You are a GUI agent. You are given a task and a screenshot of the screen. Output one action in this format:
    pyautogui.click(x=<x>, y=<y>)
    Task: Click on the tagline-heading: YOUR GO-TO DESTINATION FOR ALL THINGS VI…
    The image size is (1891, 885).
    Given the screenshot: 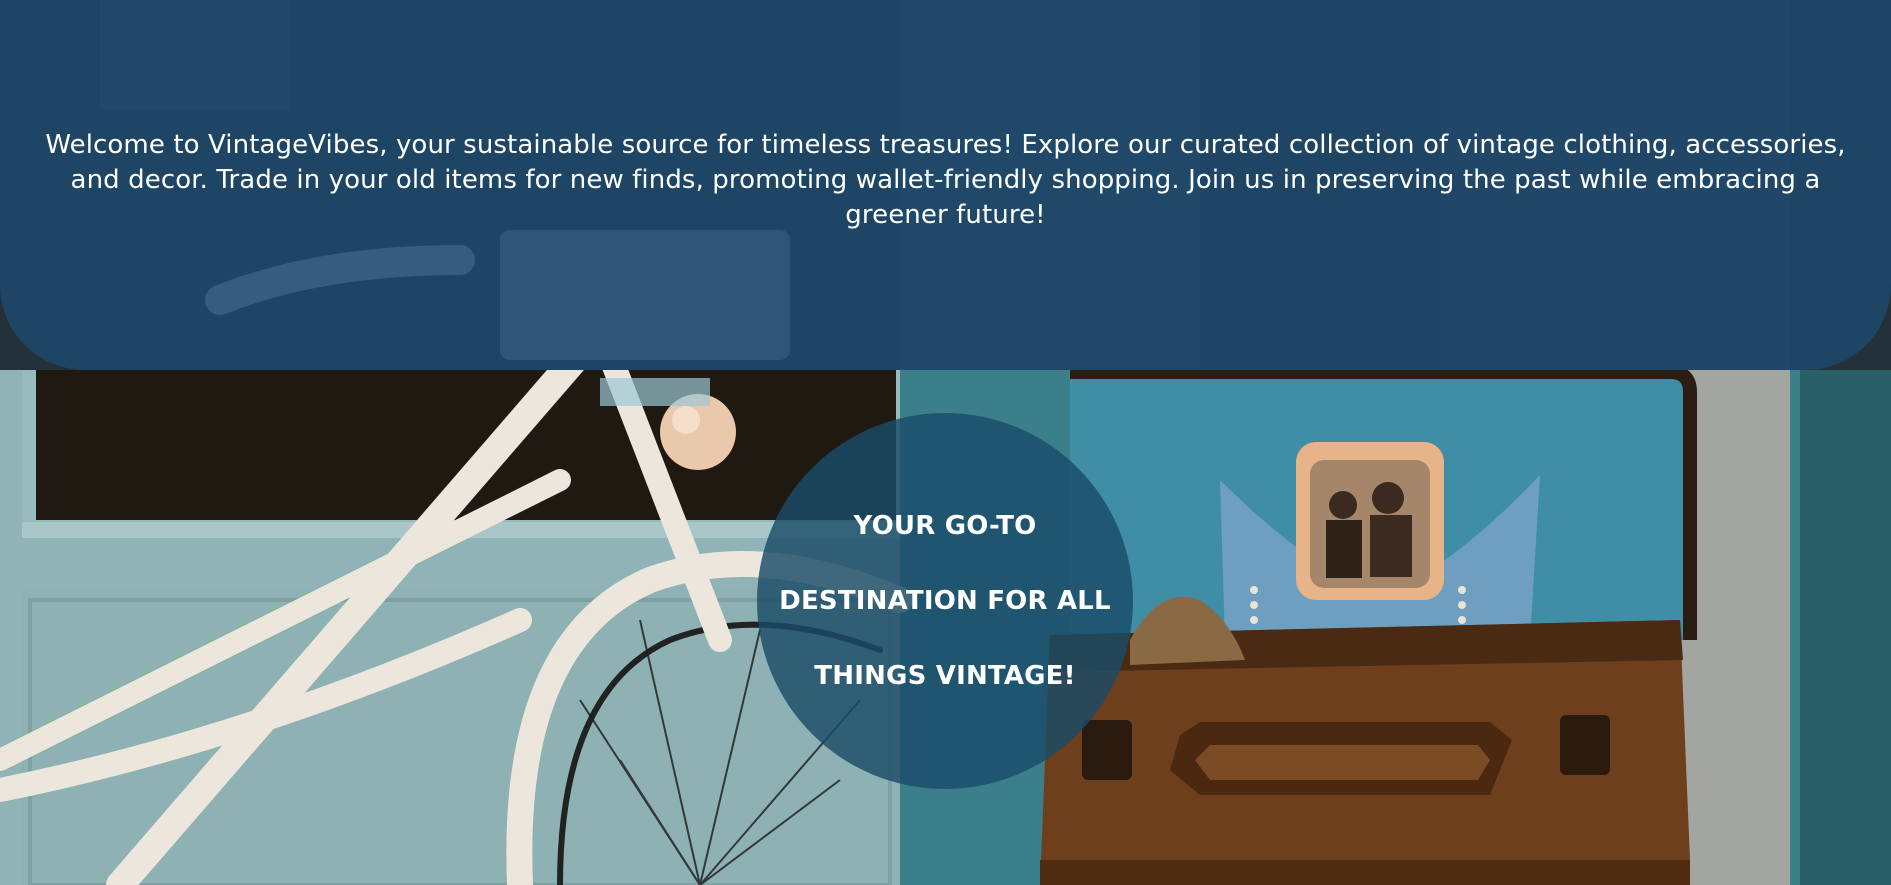 What is the action you would take?
    pyautogui.click(x=945, y=600)
    